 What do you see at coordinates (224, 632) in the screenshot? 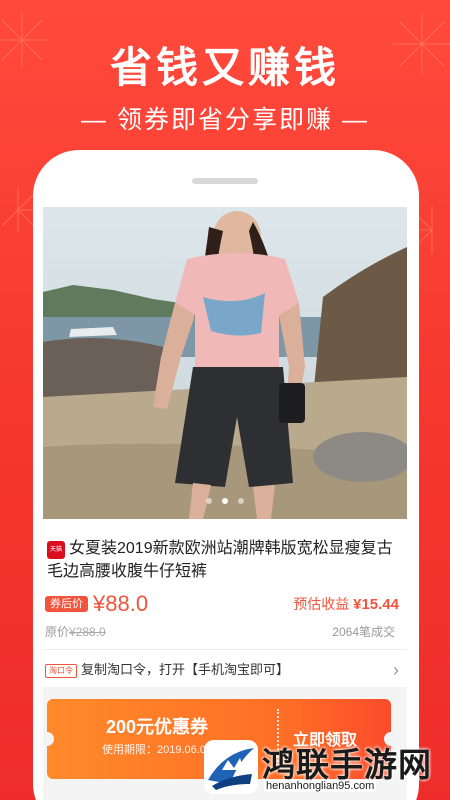
I see `meta-row: 原价¥288.0 2064笔成交` at bounding box center [224, 632].